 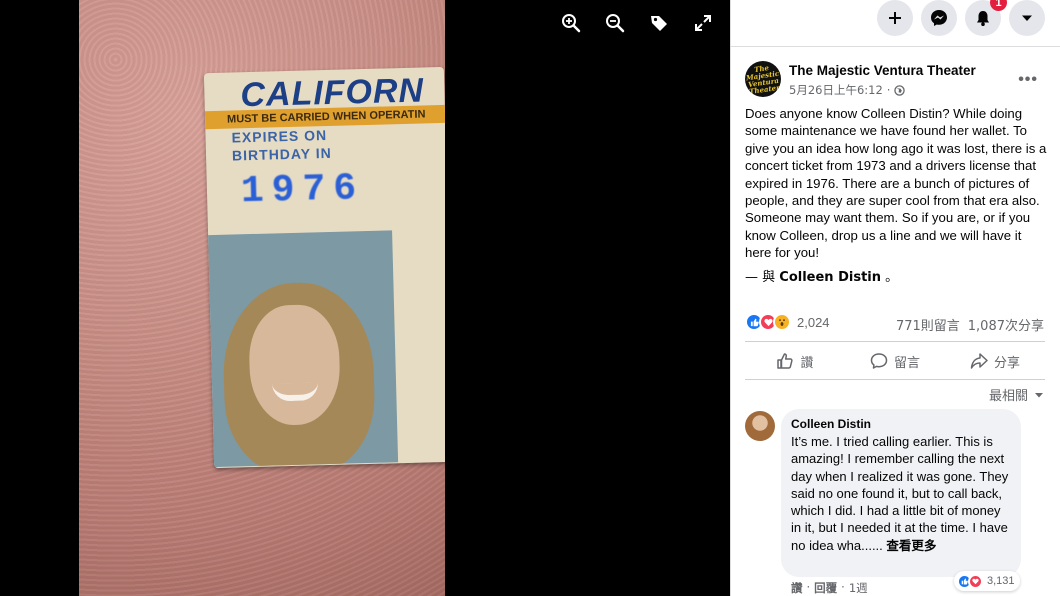 What do you see at coordinates (995, 361) in the screenshot?
I see `share-button: 分享` at bounding box center [995, 361].